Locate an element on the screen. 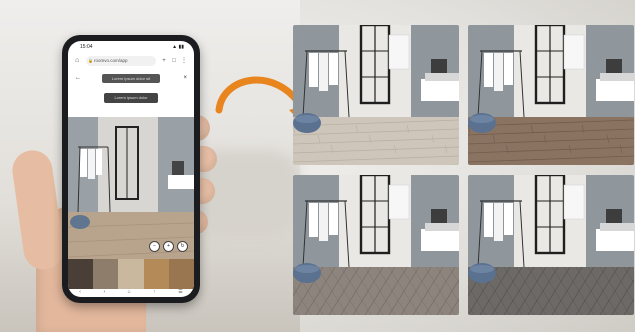 Image resolution: width=635 pixels, height=332 pixels. nav-menu-icon: ☰ is located at coordinates (180, 293).